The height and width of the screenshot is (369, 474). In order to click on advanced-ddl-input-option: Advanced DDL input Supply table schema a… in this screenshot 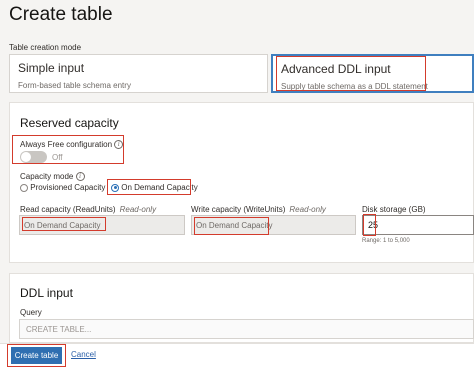, I will do `click(372, 73)`.